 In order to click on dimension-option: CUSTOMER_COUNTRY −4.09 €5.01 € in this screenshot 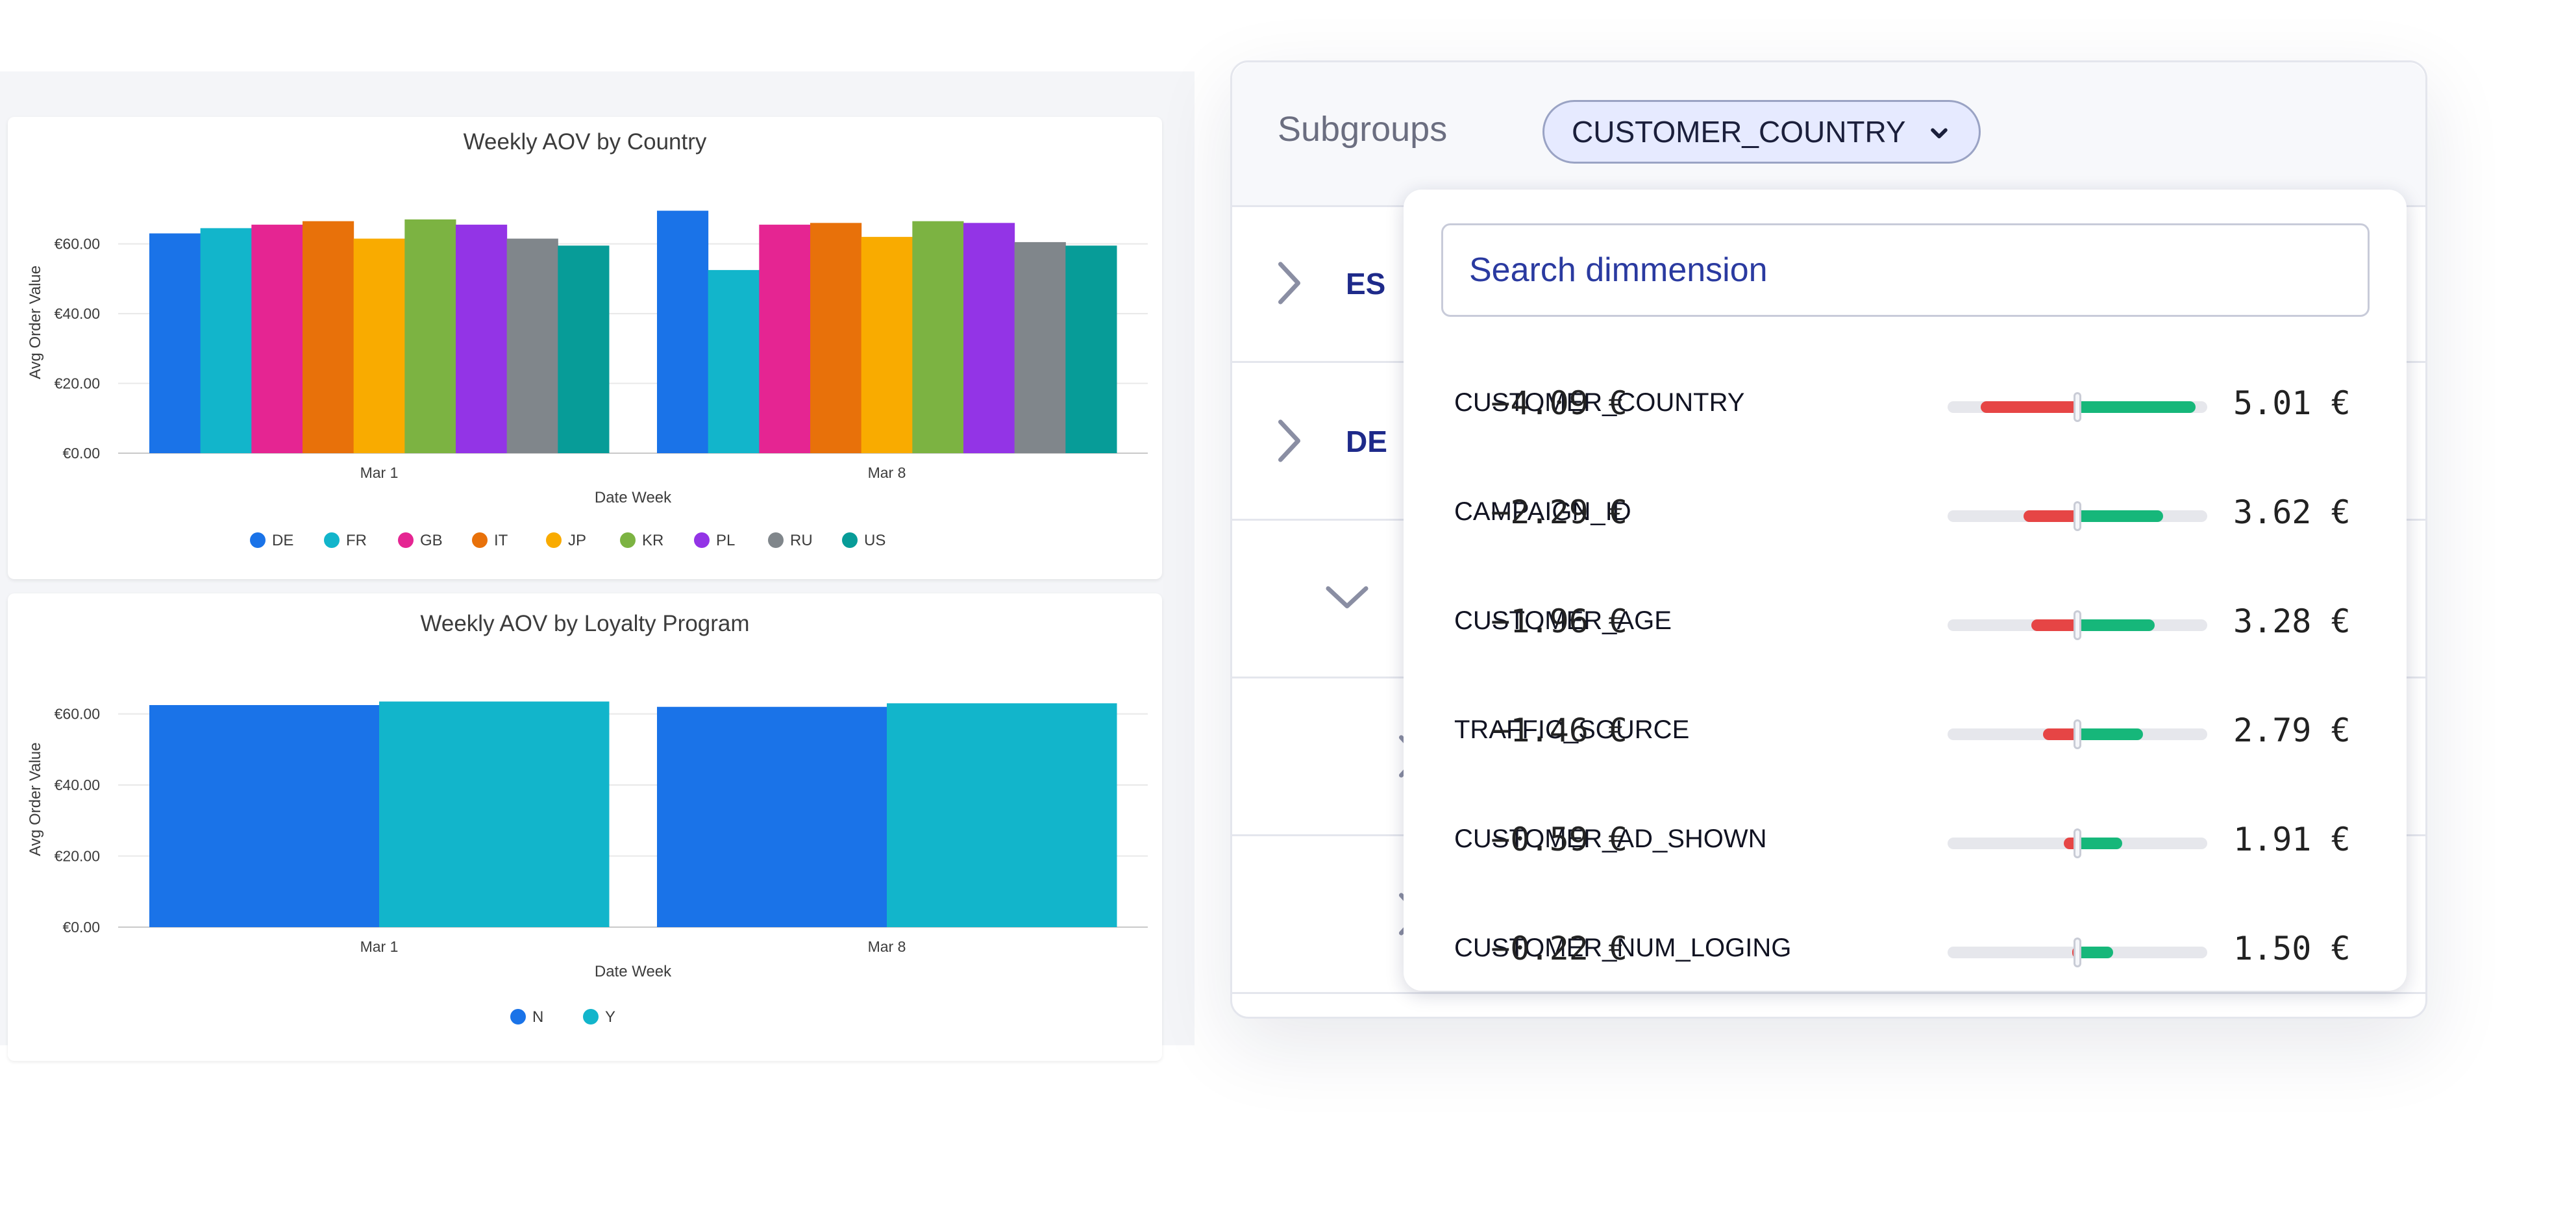, I will do `click(1905, 403)`.